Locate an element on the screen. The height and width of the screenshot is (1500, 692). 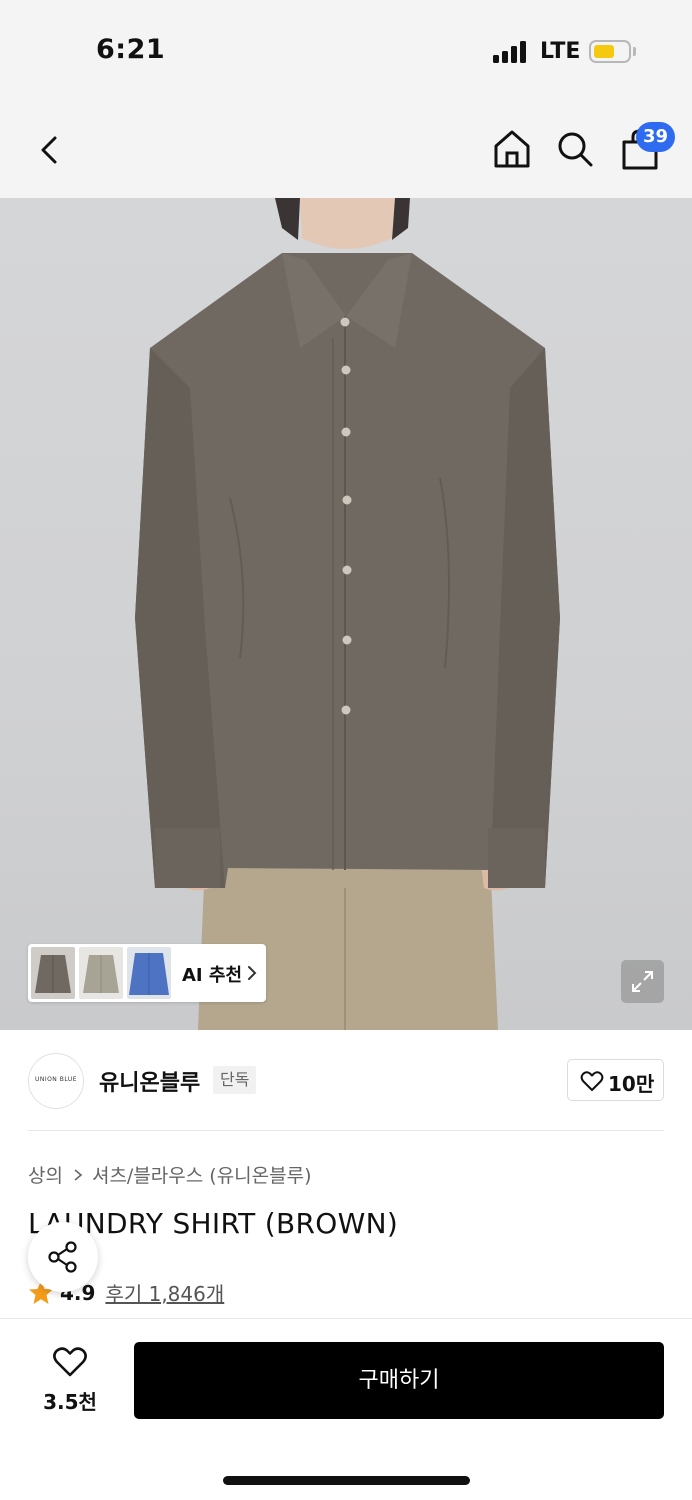
brand-like-count: 10만 is located at coordinates (631, 1084).